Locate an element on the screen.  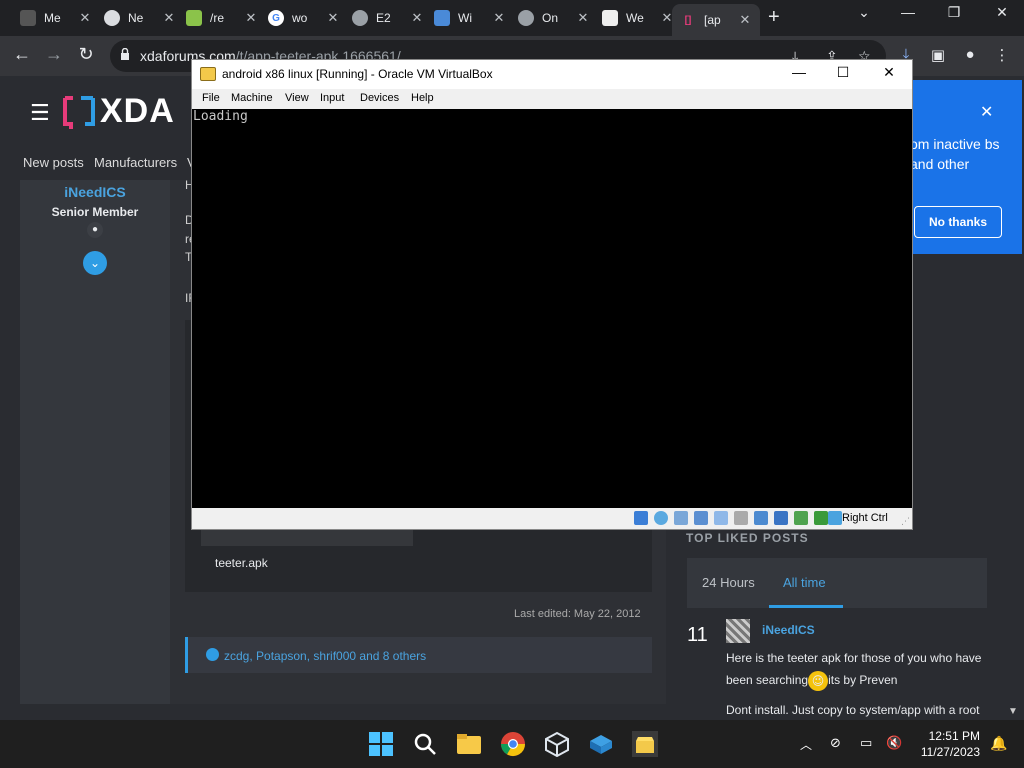
scroll-down-arrow-icon: ▼ is located at coordinates (1013, 711).